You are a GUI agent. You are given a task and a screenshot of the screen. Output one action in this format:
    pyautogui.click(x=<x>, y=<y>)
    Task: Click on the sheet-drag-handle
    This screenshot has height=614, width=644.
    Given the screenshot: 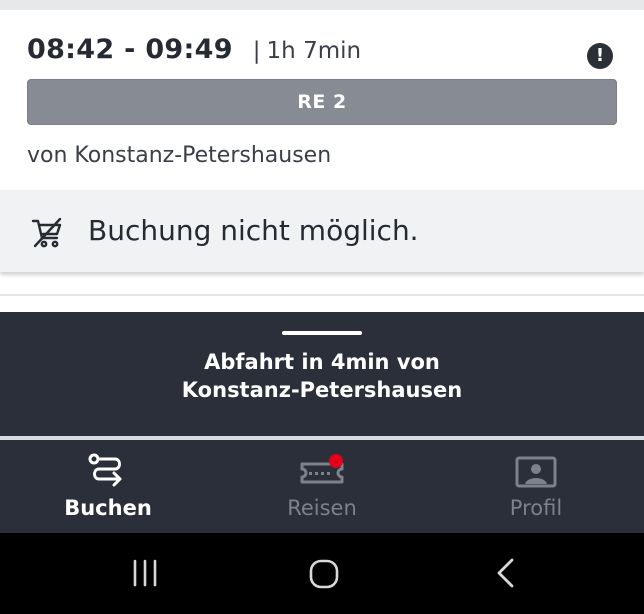 What is the action you would take?
    pyautogui.click(x=322, y=333)
    